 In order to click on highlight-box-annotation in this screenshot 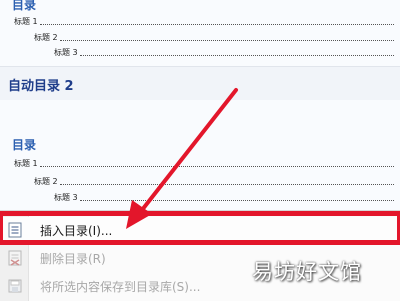, I will do `click(200, 228)`.